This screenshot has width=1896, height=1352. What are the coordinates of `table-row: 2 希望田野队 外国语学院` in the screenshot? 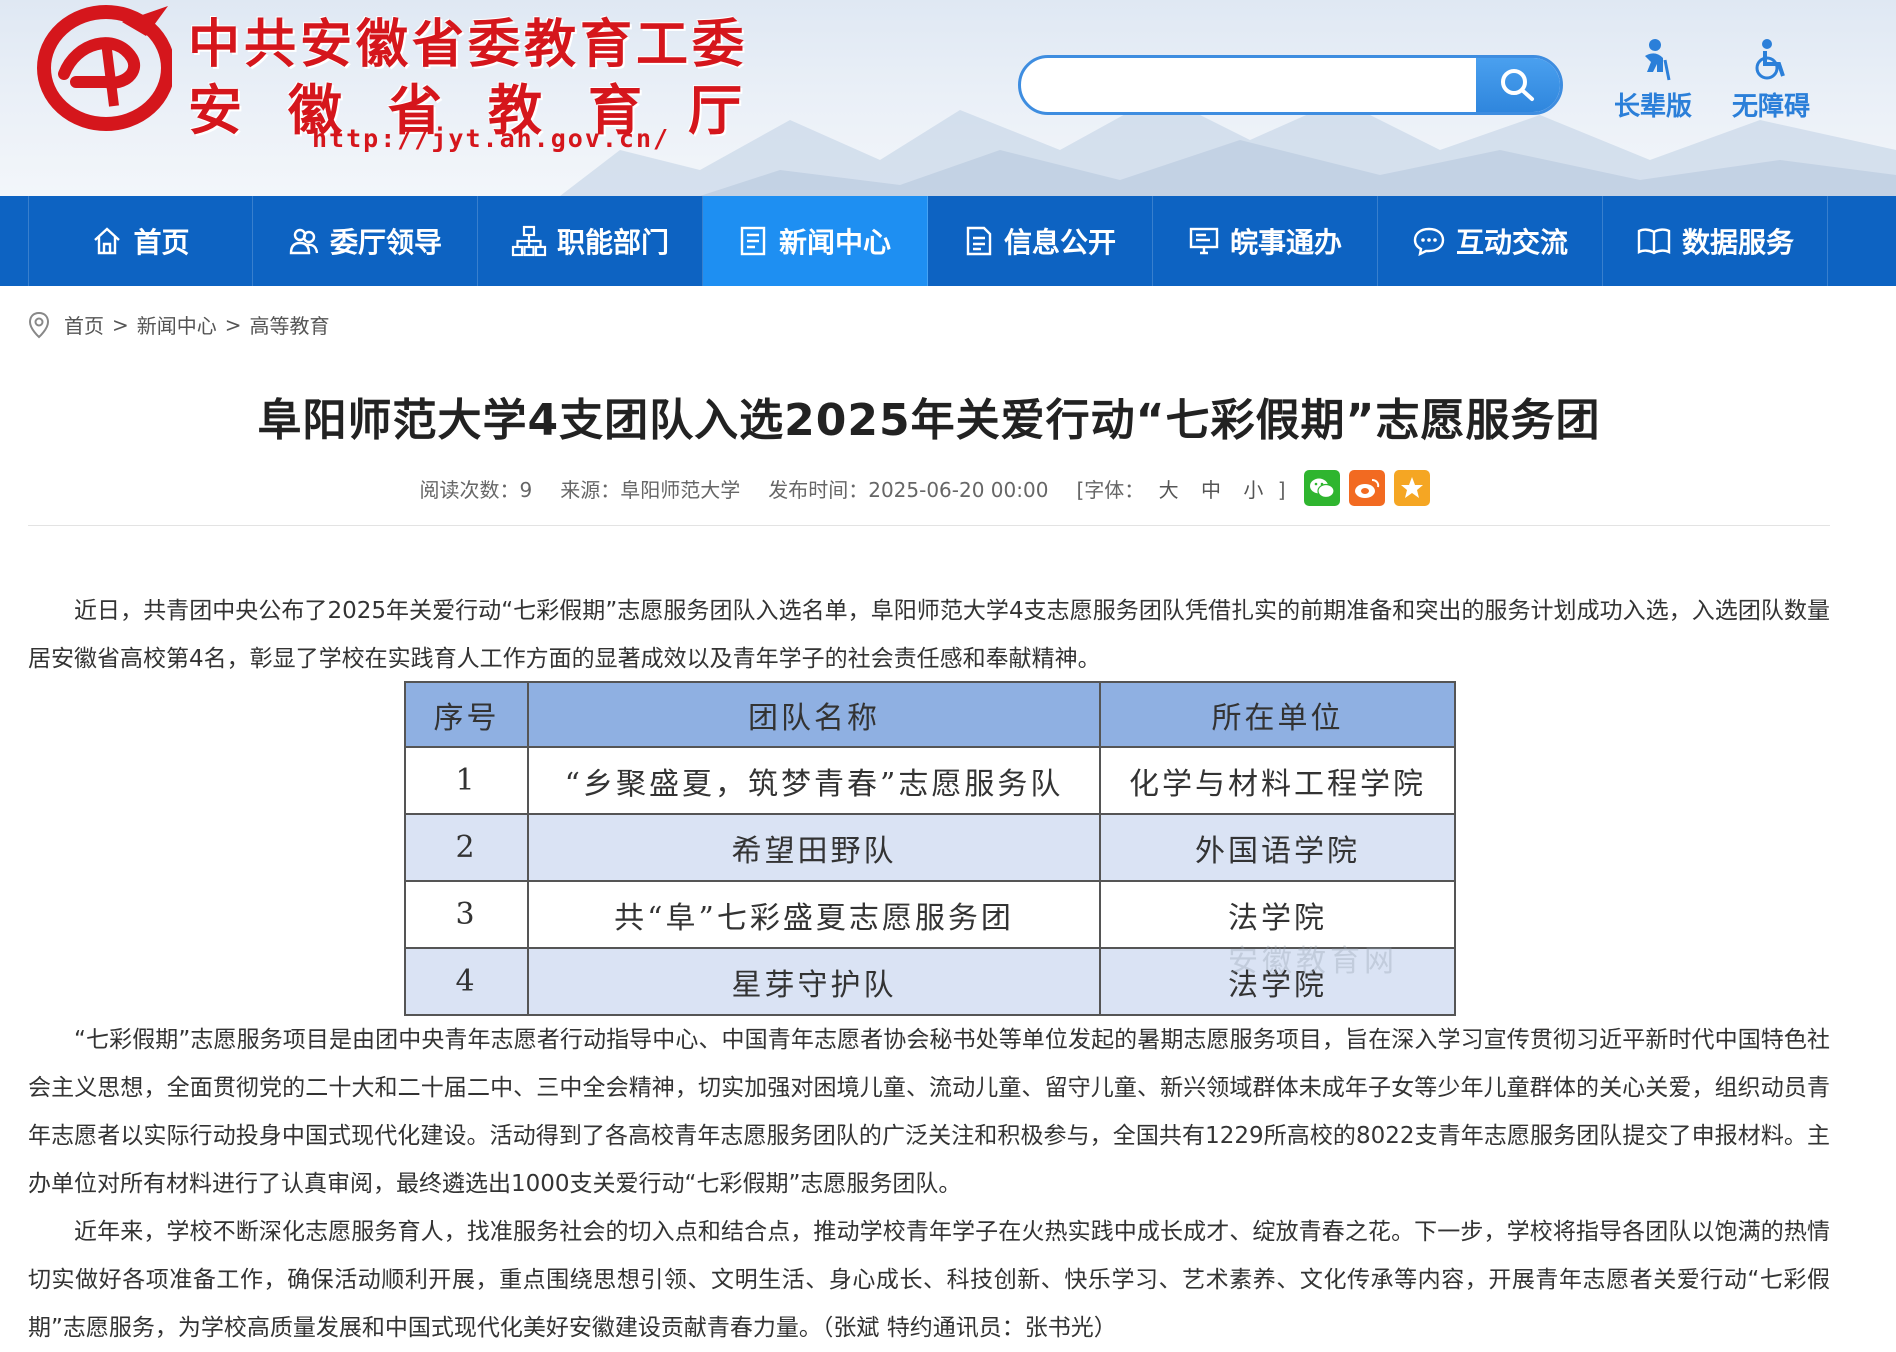 It's located at (930, 847).